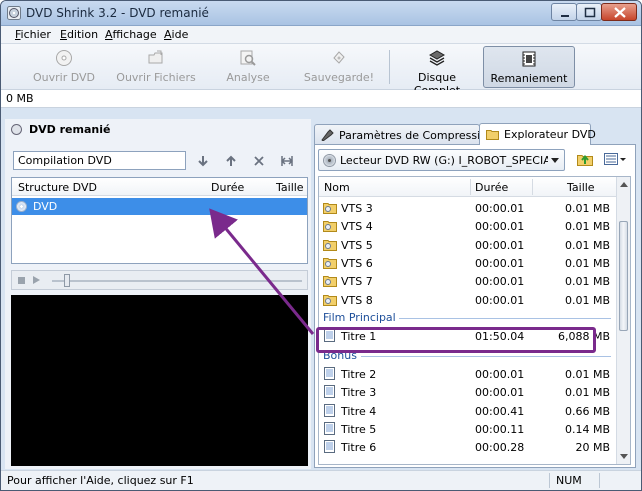  Describe the element at coordinates (287, 161) in the screenshot. I see `split-icon` at that location.